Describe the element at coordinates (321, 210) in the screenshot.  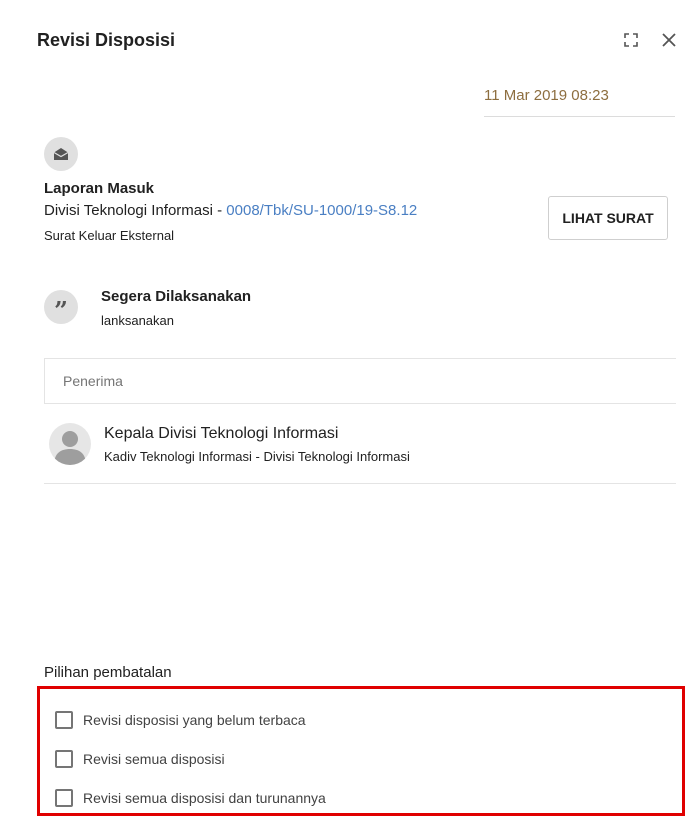
I see `letter-number-link: 0008/Tbk/SU-1000/19-S8.12` at that location.